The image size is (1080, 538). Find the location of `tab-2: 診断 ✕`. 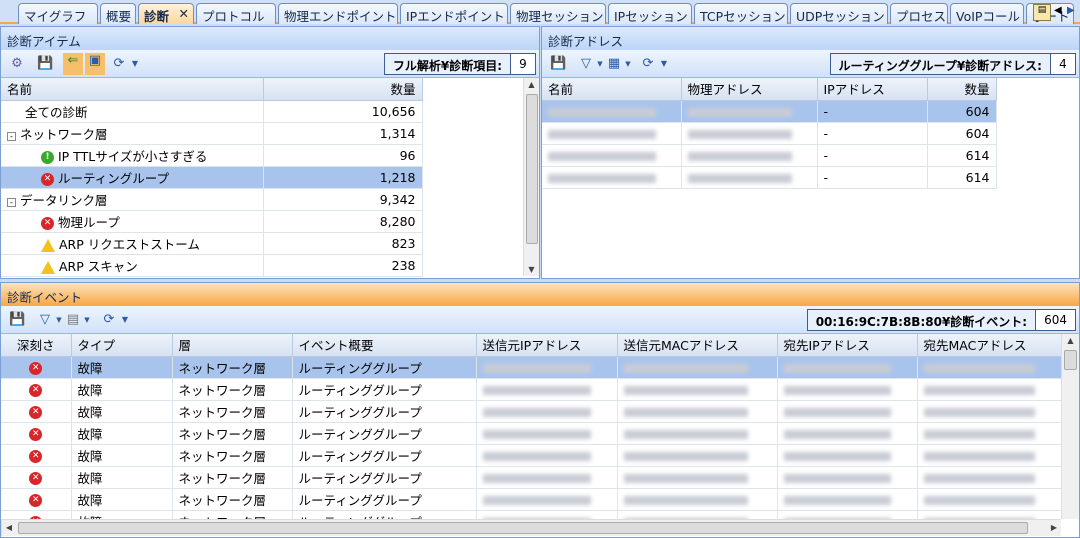

tab-2: 診断 ✕ is located at coordinates (166, 13).